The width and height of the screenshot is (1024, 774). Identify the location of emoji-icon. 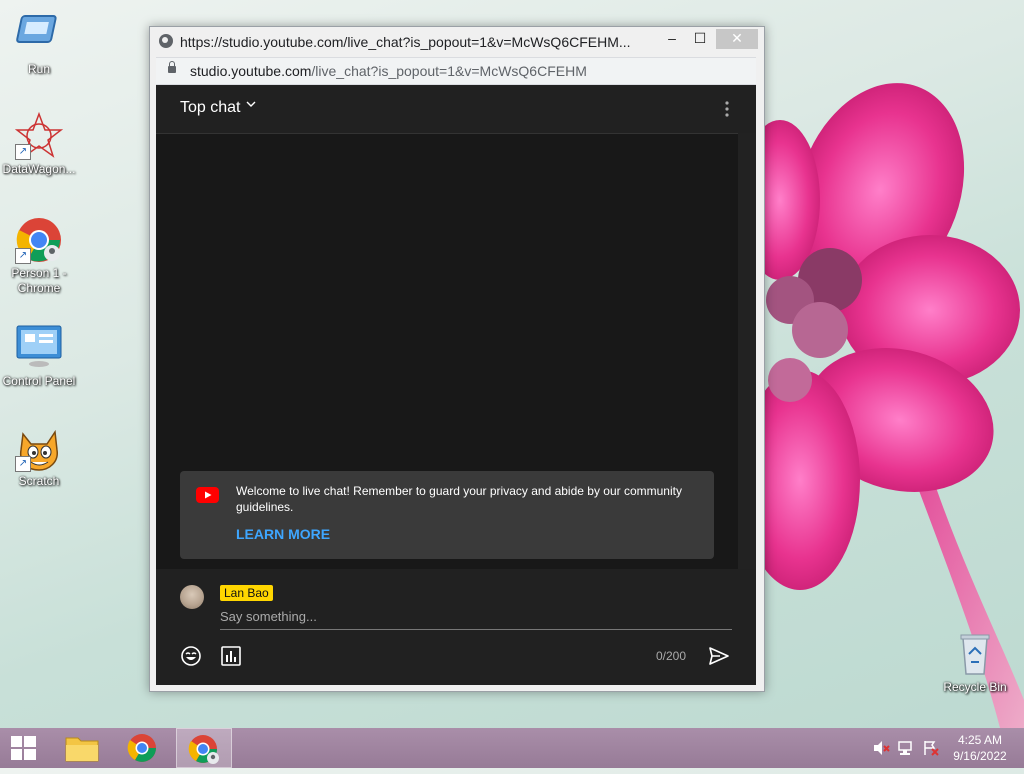
(191, 656).